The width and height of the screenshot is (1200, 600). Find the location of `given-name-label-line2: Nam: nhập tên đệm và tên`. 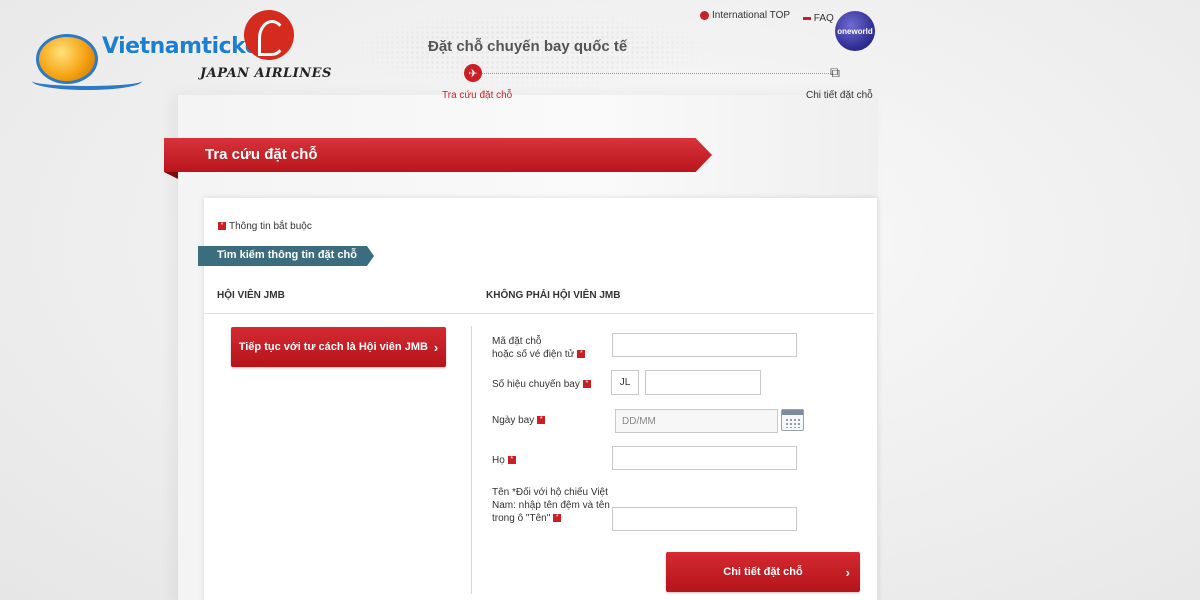

given-name-label-line2: Nam: nhập tên đệm và tên is located at coordinates (551, 505).